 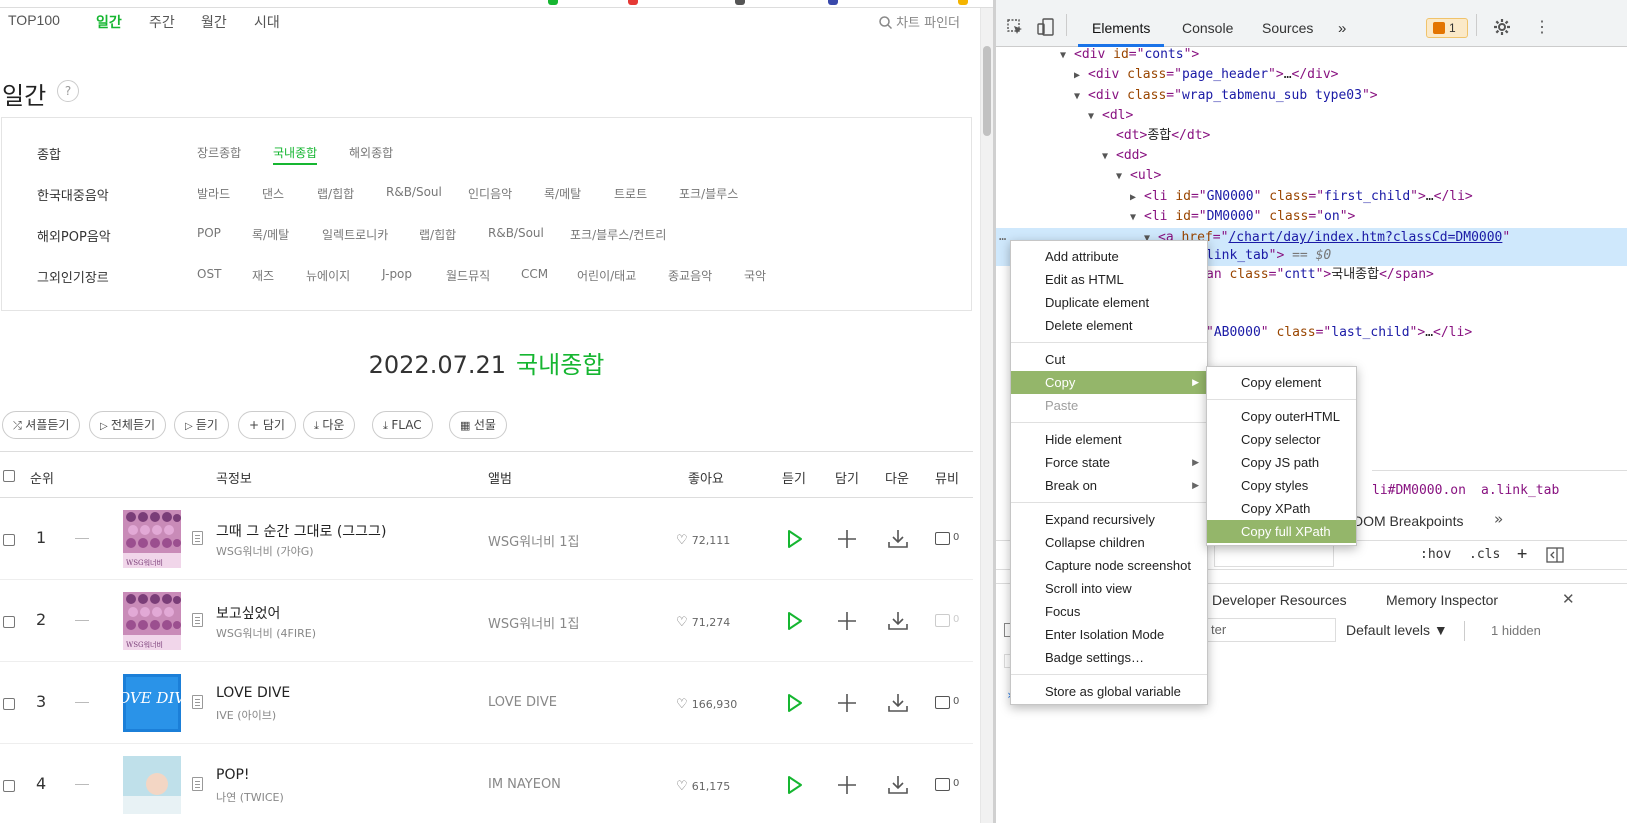 I want to click on tab-dom-breakpoints: DOM Breakpoints, so click(x=1408, y=521).